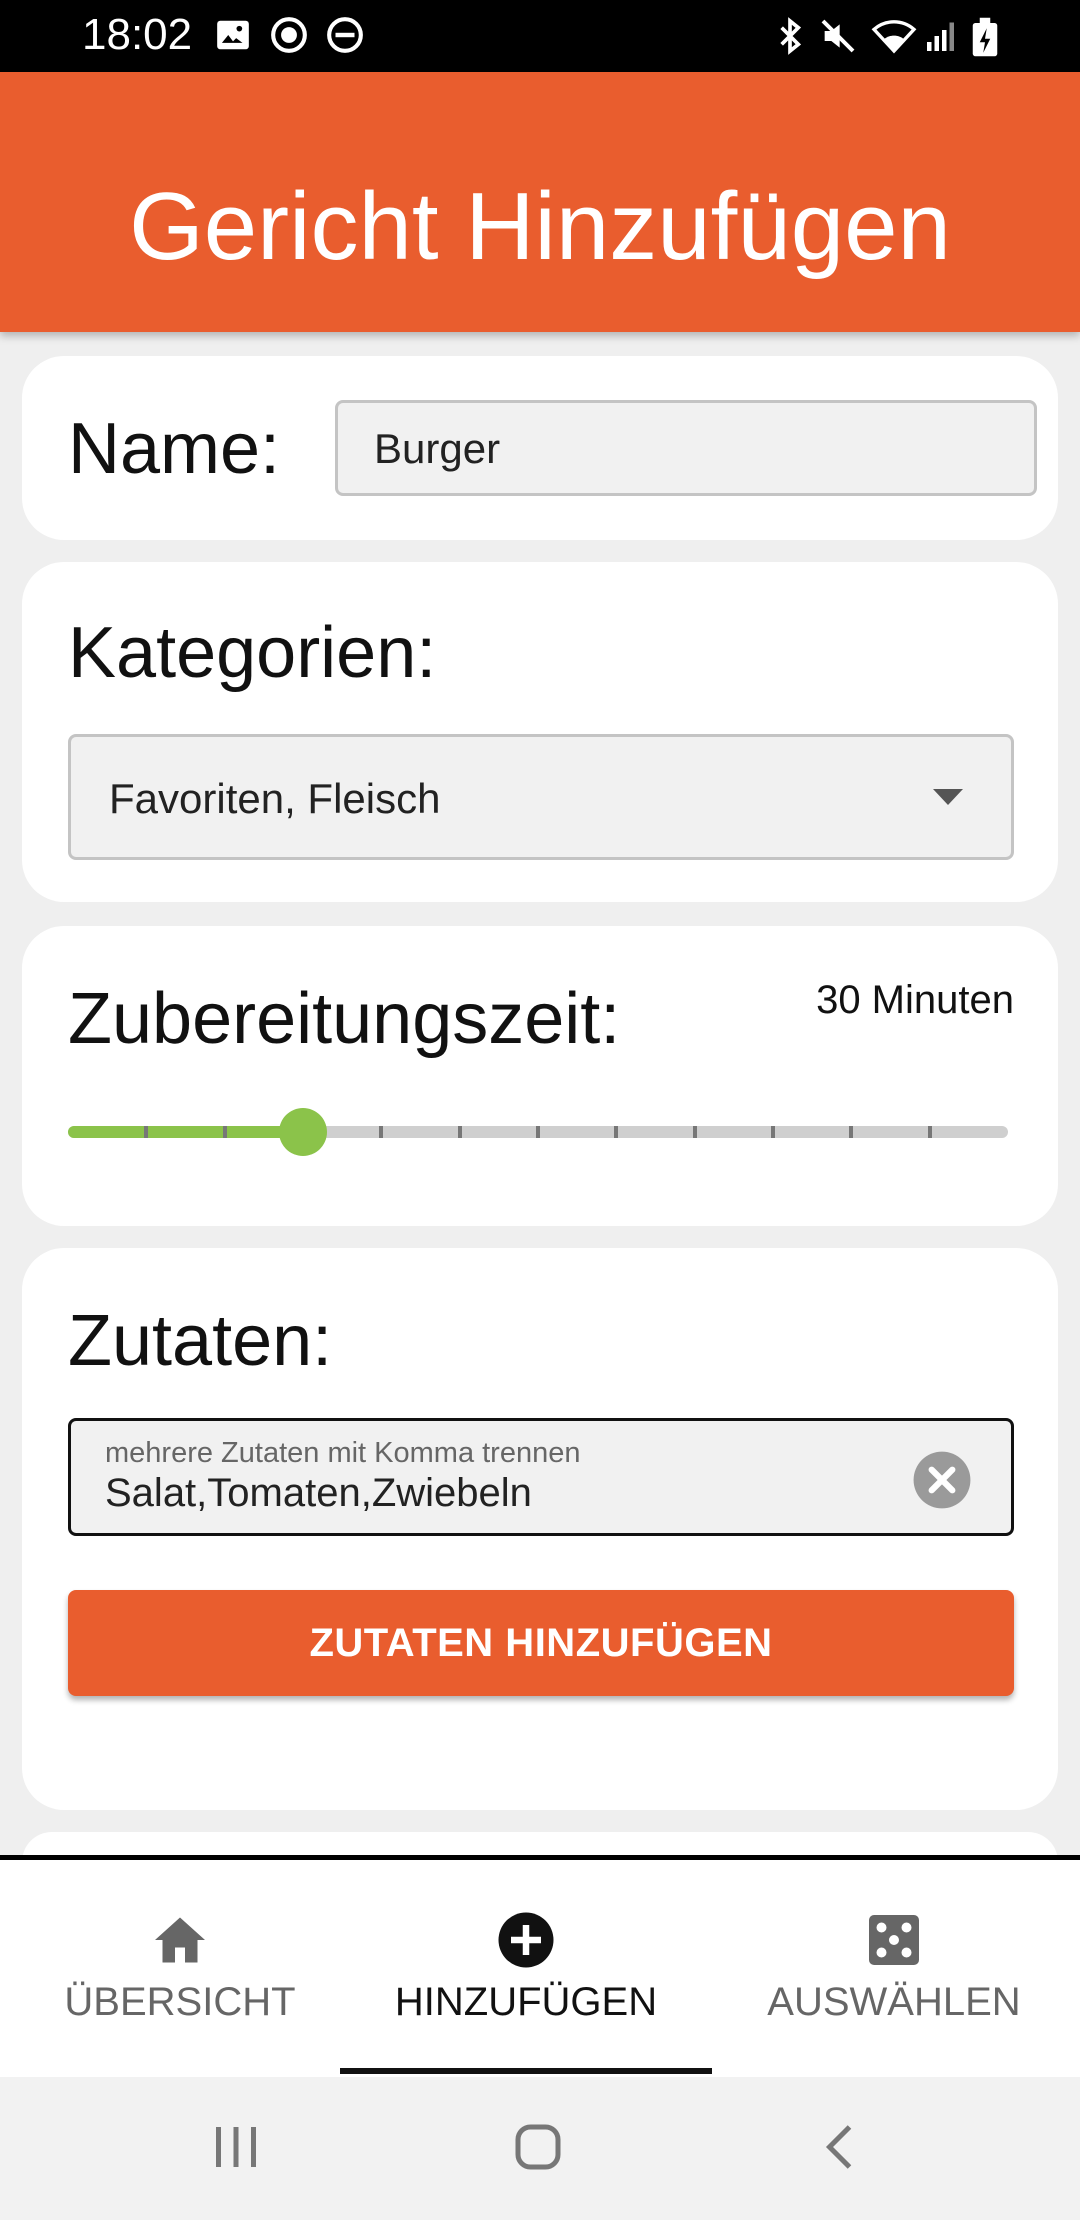 This screenshot has height=2220, width=1080. I want to click on clear-icon, so click(942, 1480).